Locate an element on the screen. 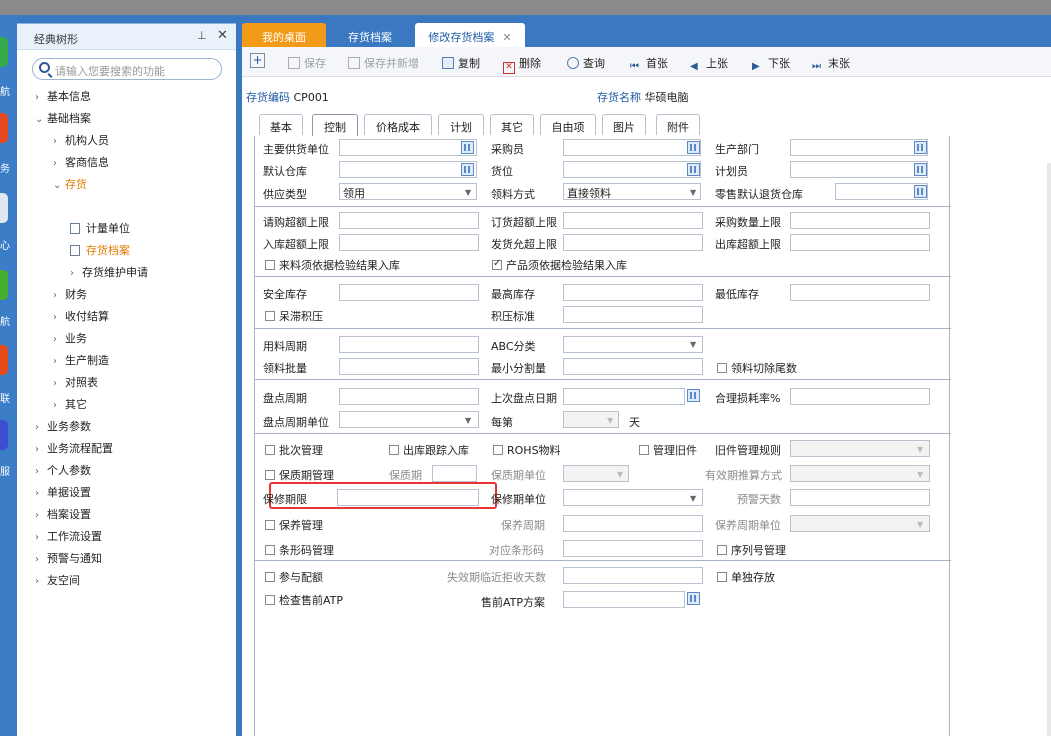 The image size is (1051, 736). warning-days-input is located at coordinates (860, 497).